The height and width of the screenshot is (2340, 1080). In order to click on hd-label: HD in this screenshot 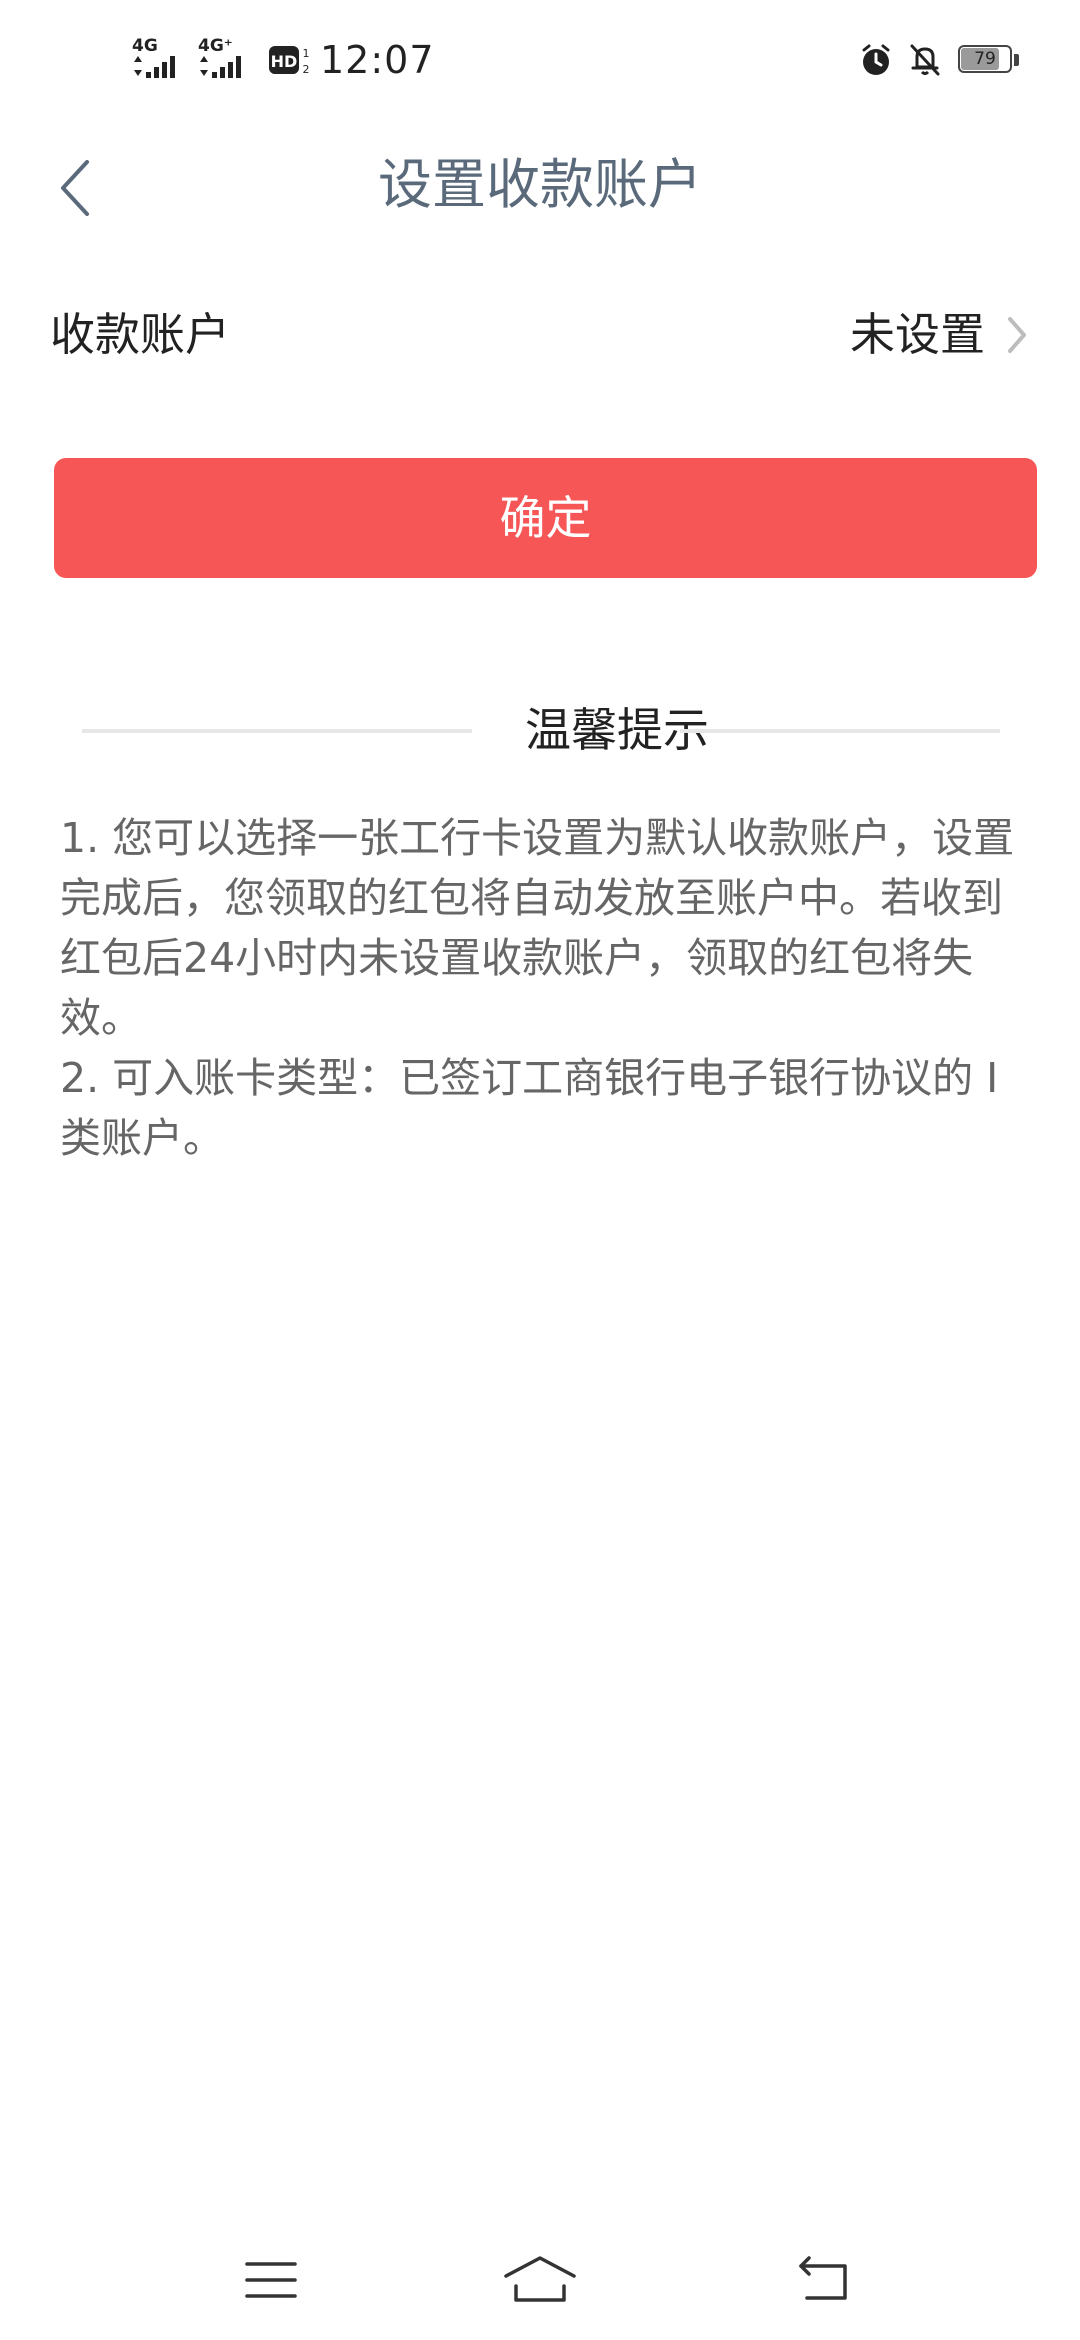, I will do `click(284, 61)`.